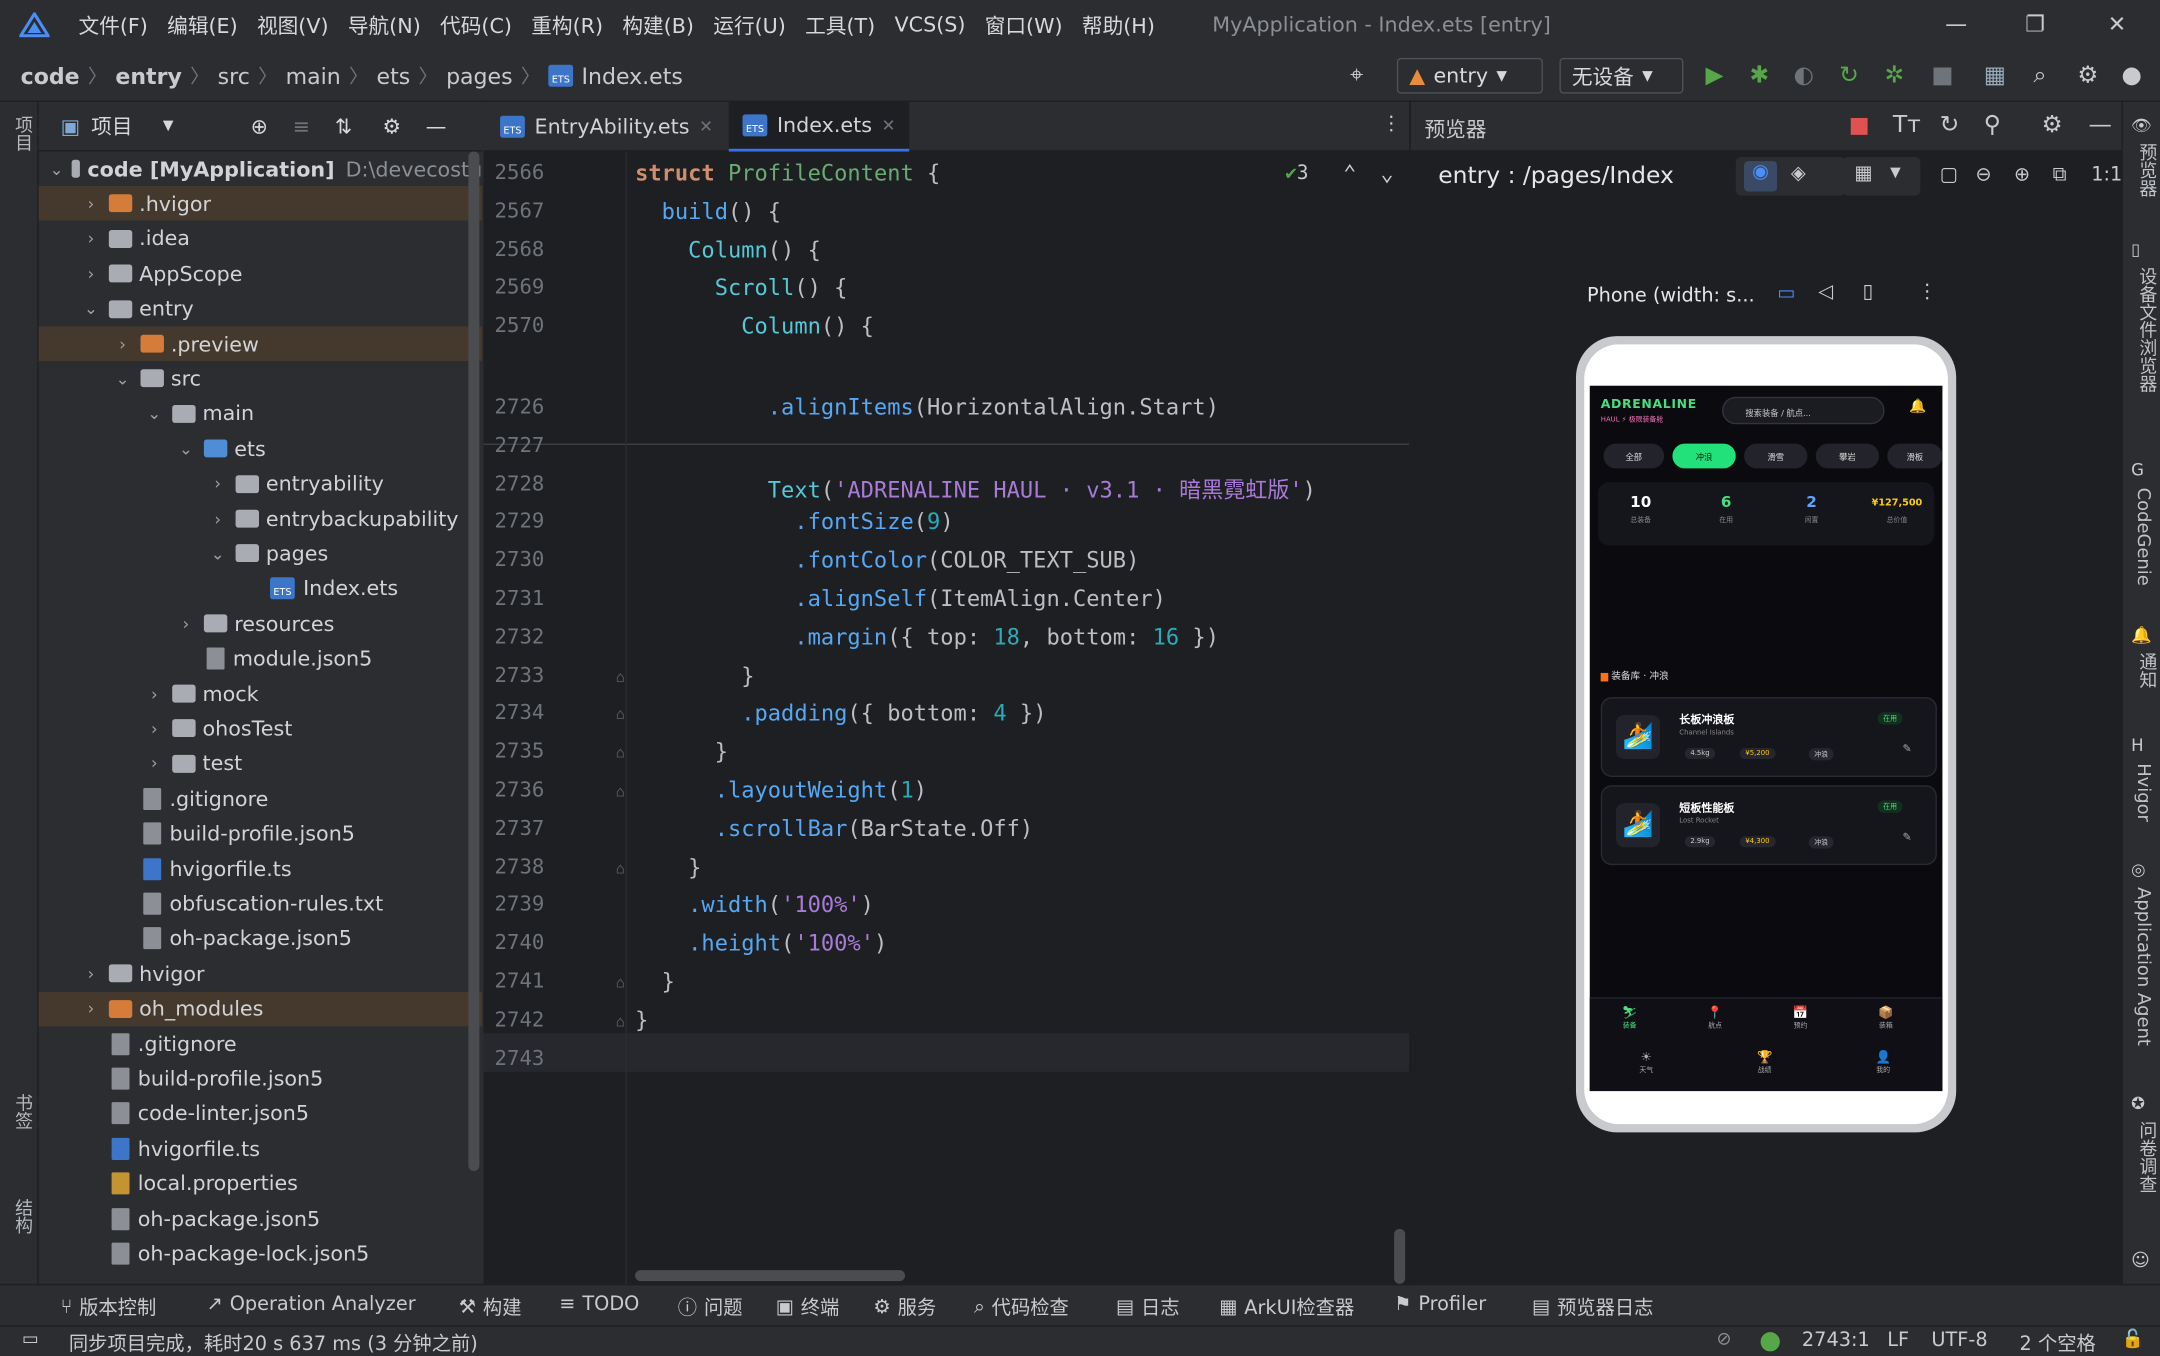 The height and width of the screenshot is (1356, 2160). I want to click on locate-icon: ⊕, so click(259, 126).